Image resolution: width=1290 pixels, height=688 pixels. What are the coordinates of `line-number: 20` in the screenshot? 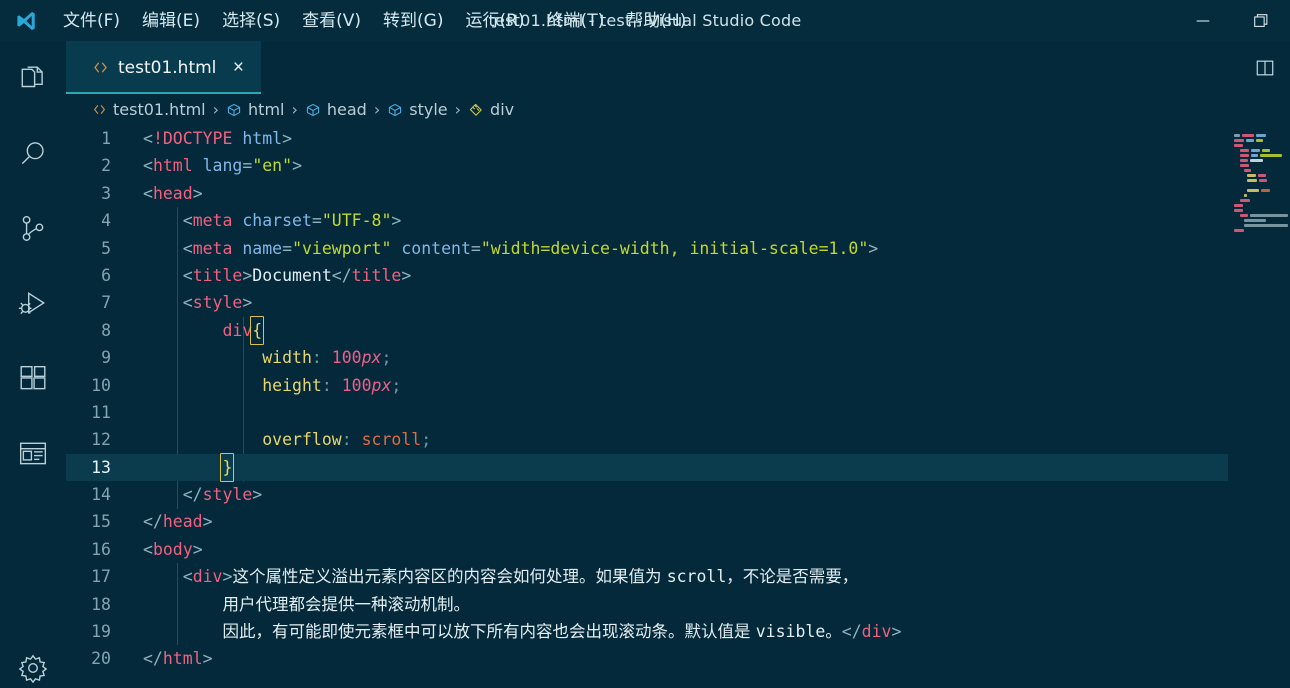 It's located at (101, 659).